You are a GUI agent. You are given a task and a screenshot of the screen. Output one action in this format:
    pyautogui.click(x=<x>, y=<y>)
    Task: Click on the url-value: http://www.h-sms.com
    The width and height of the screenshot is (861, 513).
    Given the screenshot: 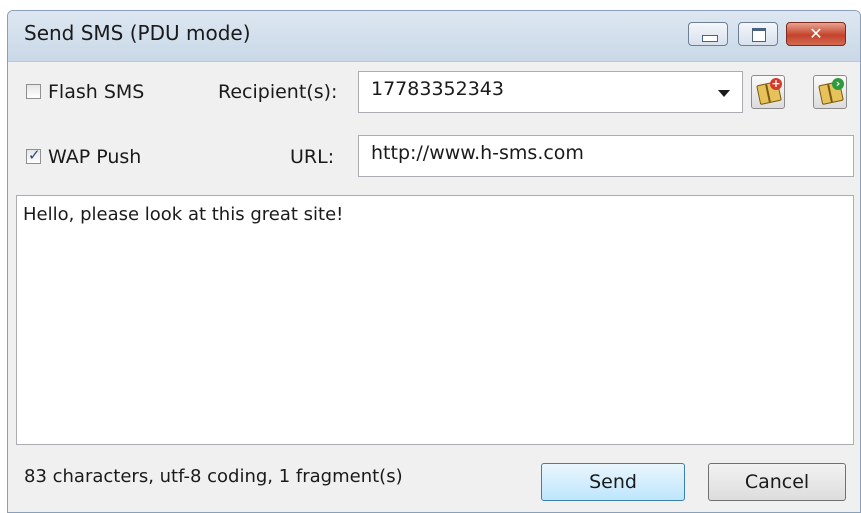 What is the action you would take?
    pyautogui.click(x=477, y=153)
    